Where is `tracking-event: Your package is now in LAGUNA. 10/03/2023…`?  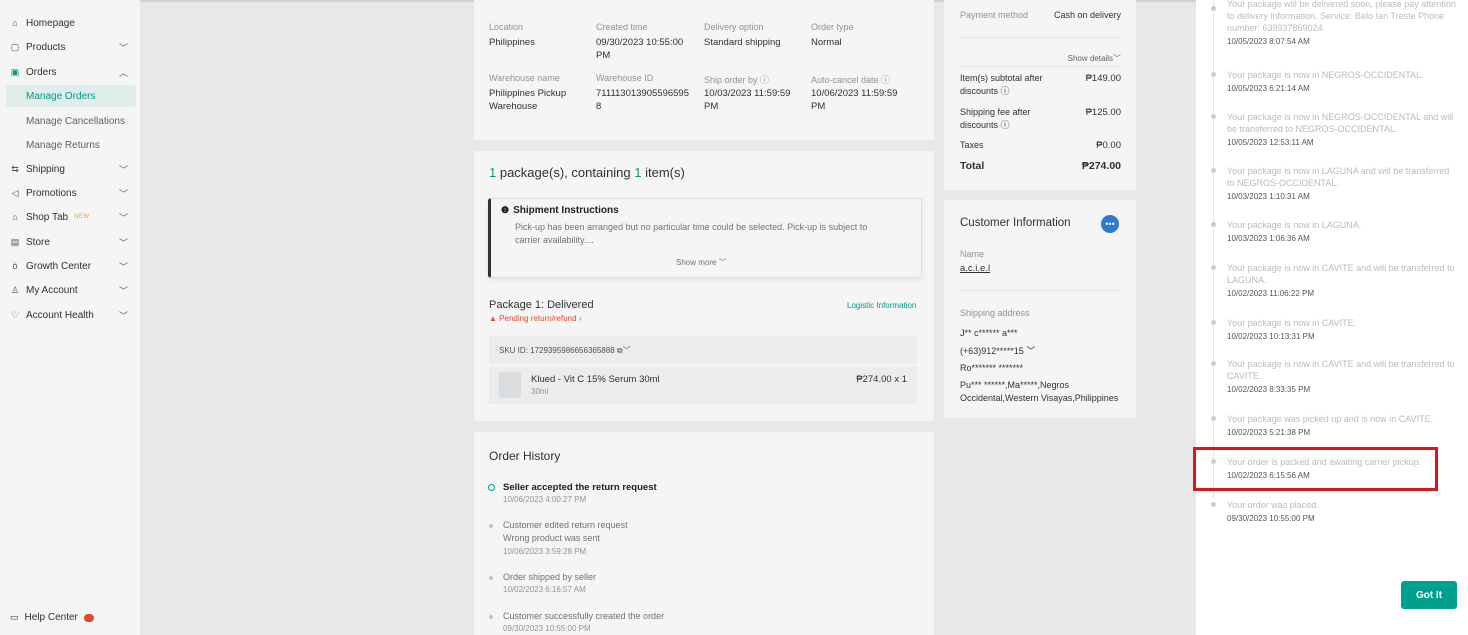
tracking-event: Your package is now in LAGUNA. 10/03/2023… is located at coordinates (1294, 231).